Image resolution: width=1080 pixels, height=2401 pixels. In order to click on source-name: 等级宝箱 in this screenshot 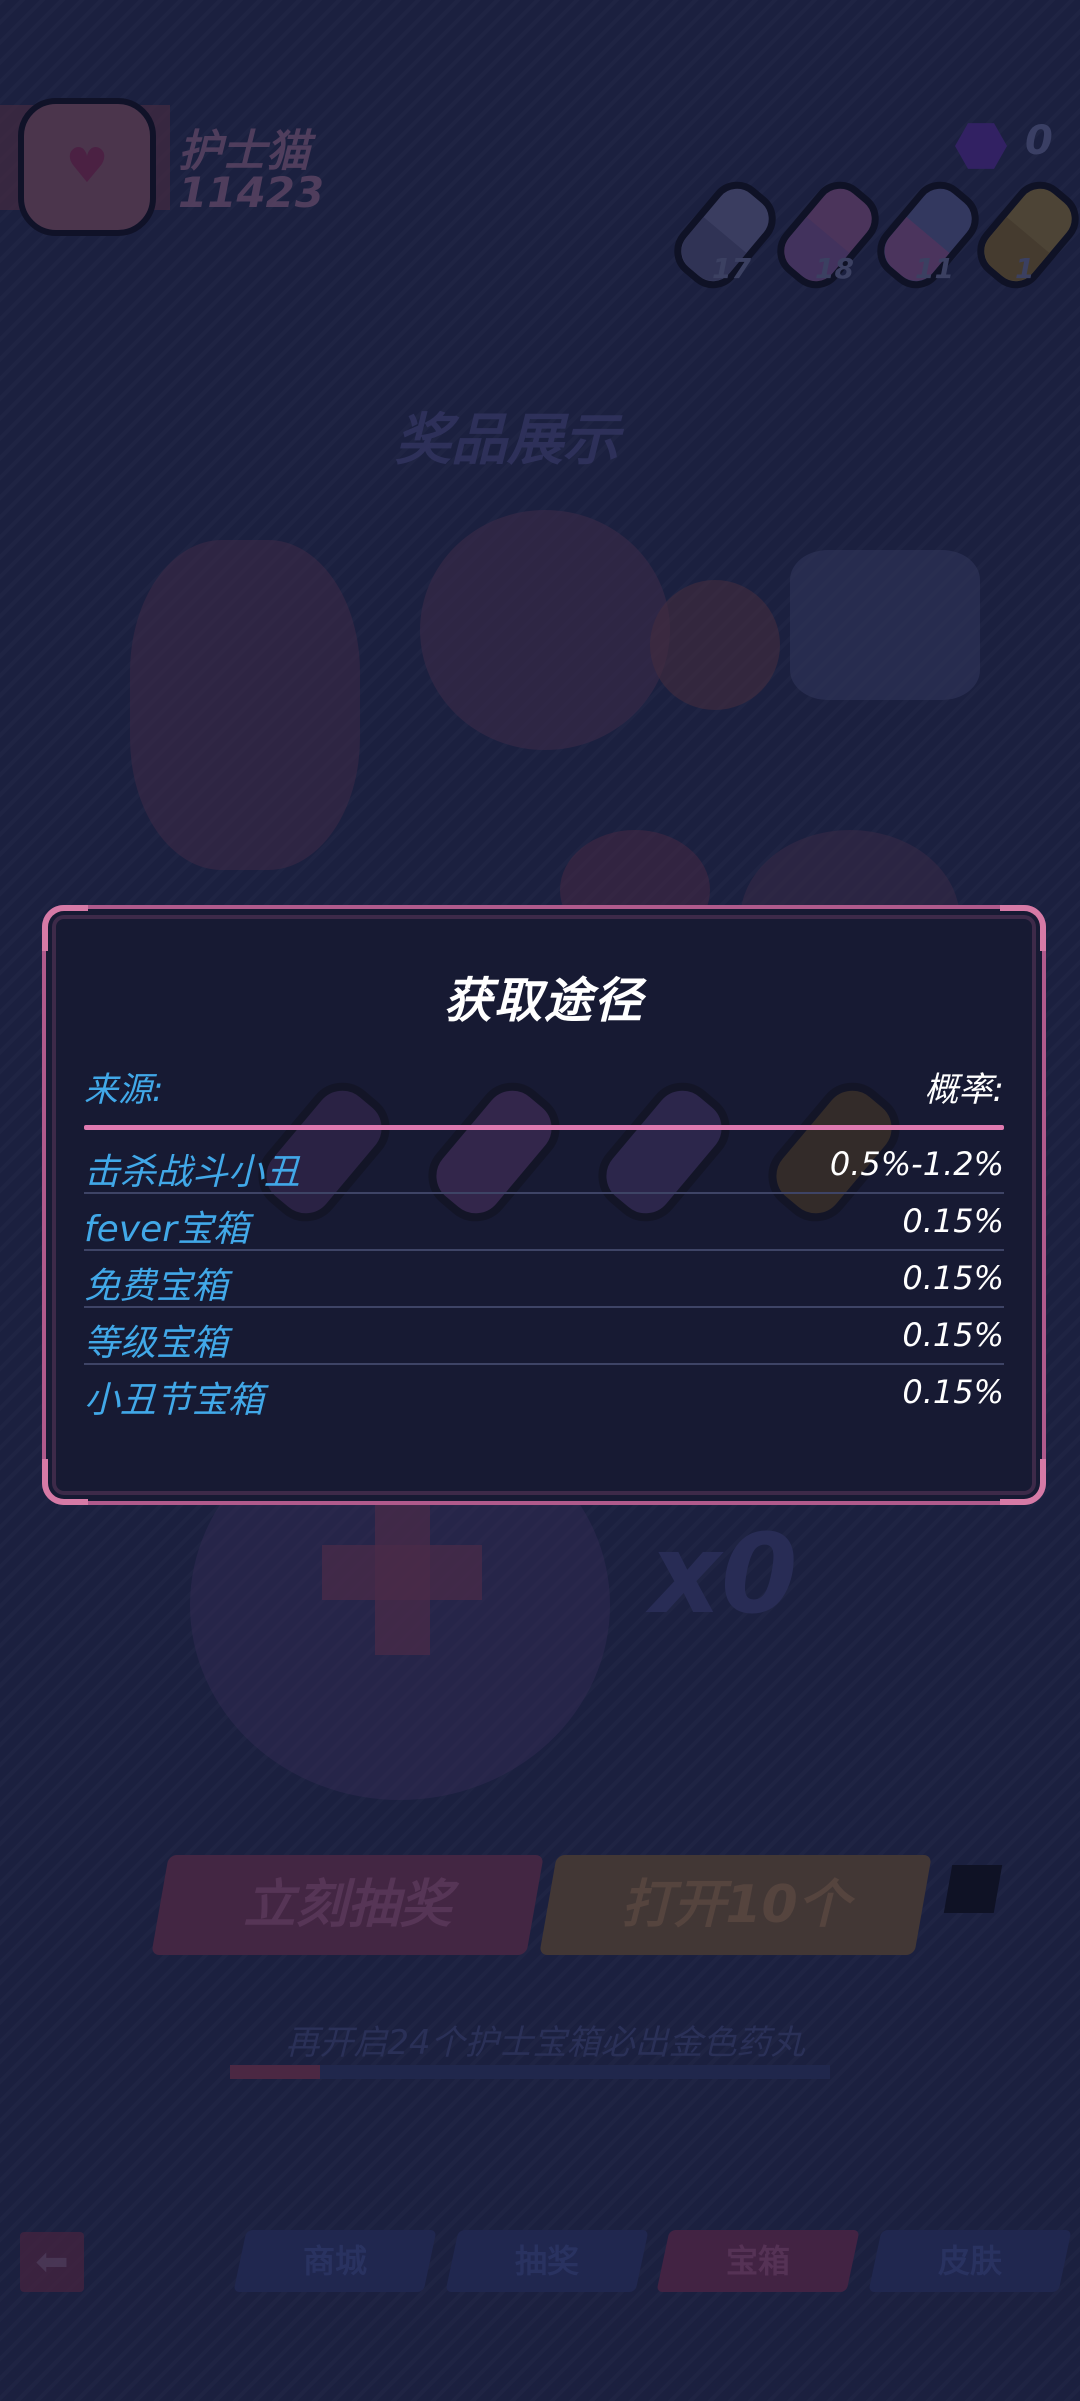, I will do `click(156, 1343)`.